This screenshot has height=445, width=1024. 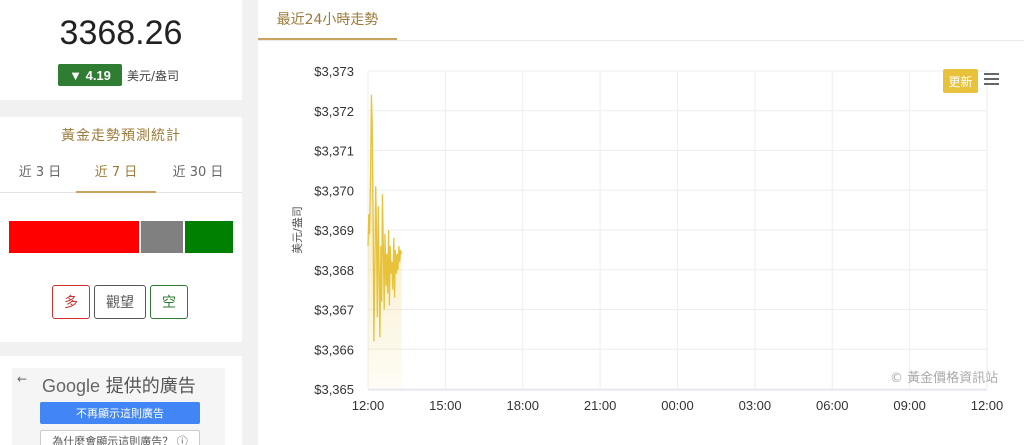 What do you see at coordinates (150, 386) in the screenshot?
I see `ad-provided-text: 提供的廣告` at bounding box center [150, 386].